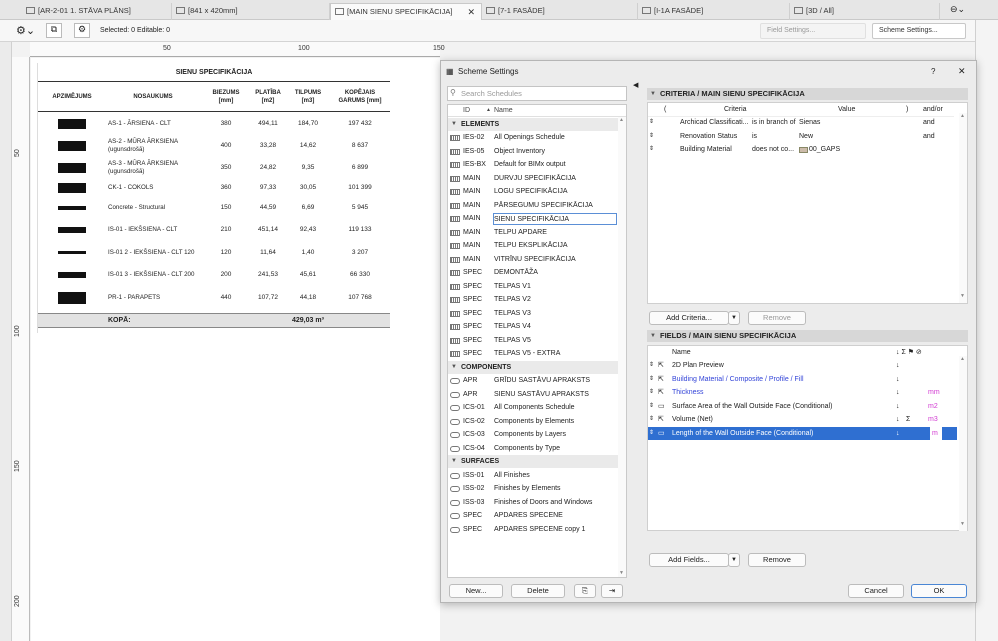 The height and width of the screenshot is (641, 998). I want to click on remove-criteria-button: Remove, so click(777, 318).